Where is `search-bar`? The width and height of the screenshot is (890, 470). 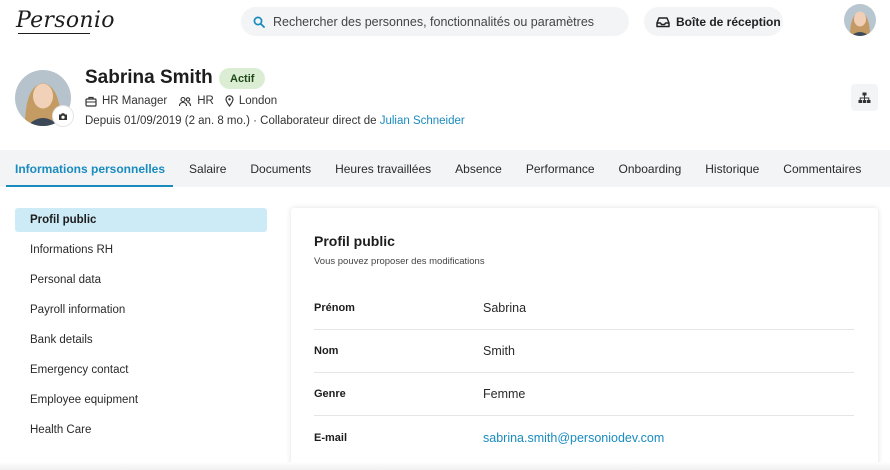 search-bar is located at coordinates (435, 21).